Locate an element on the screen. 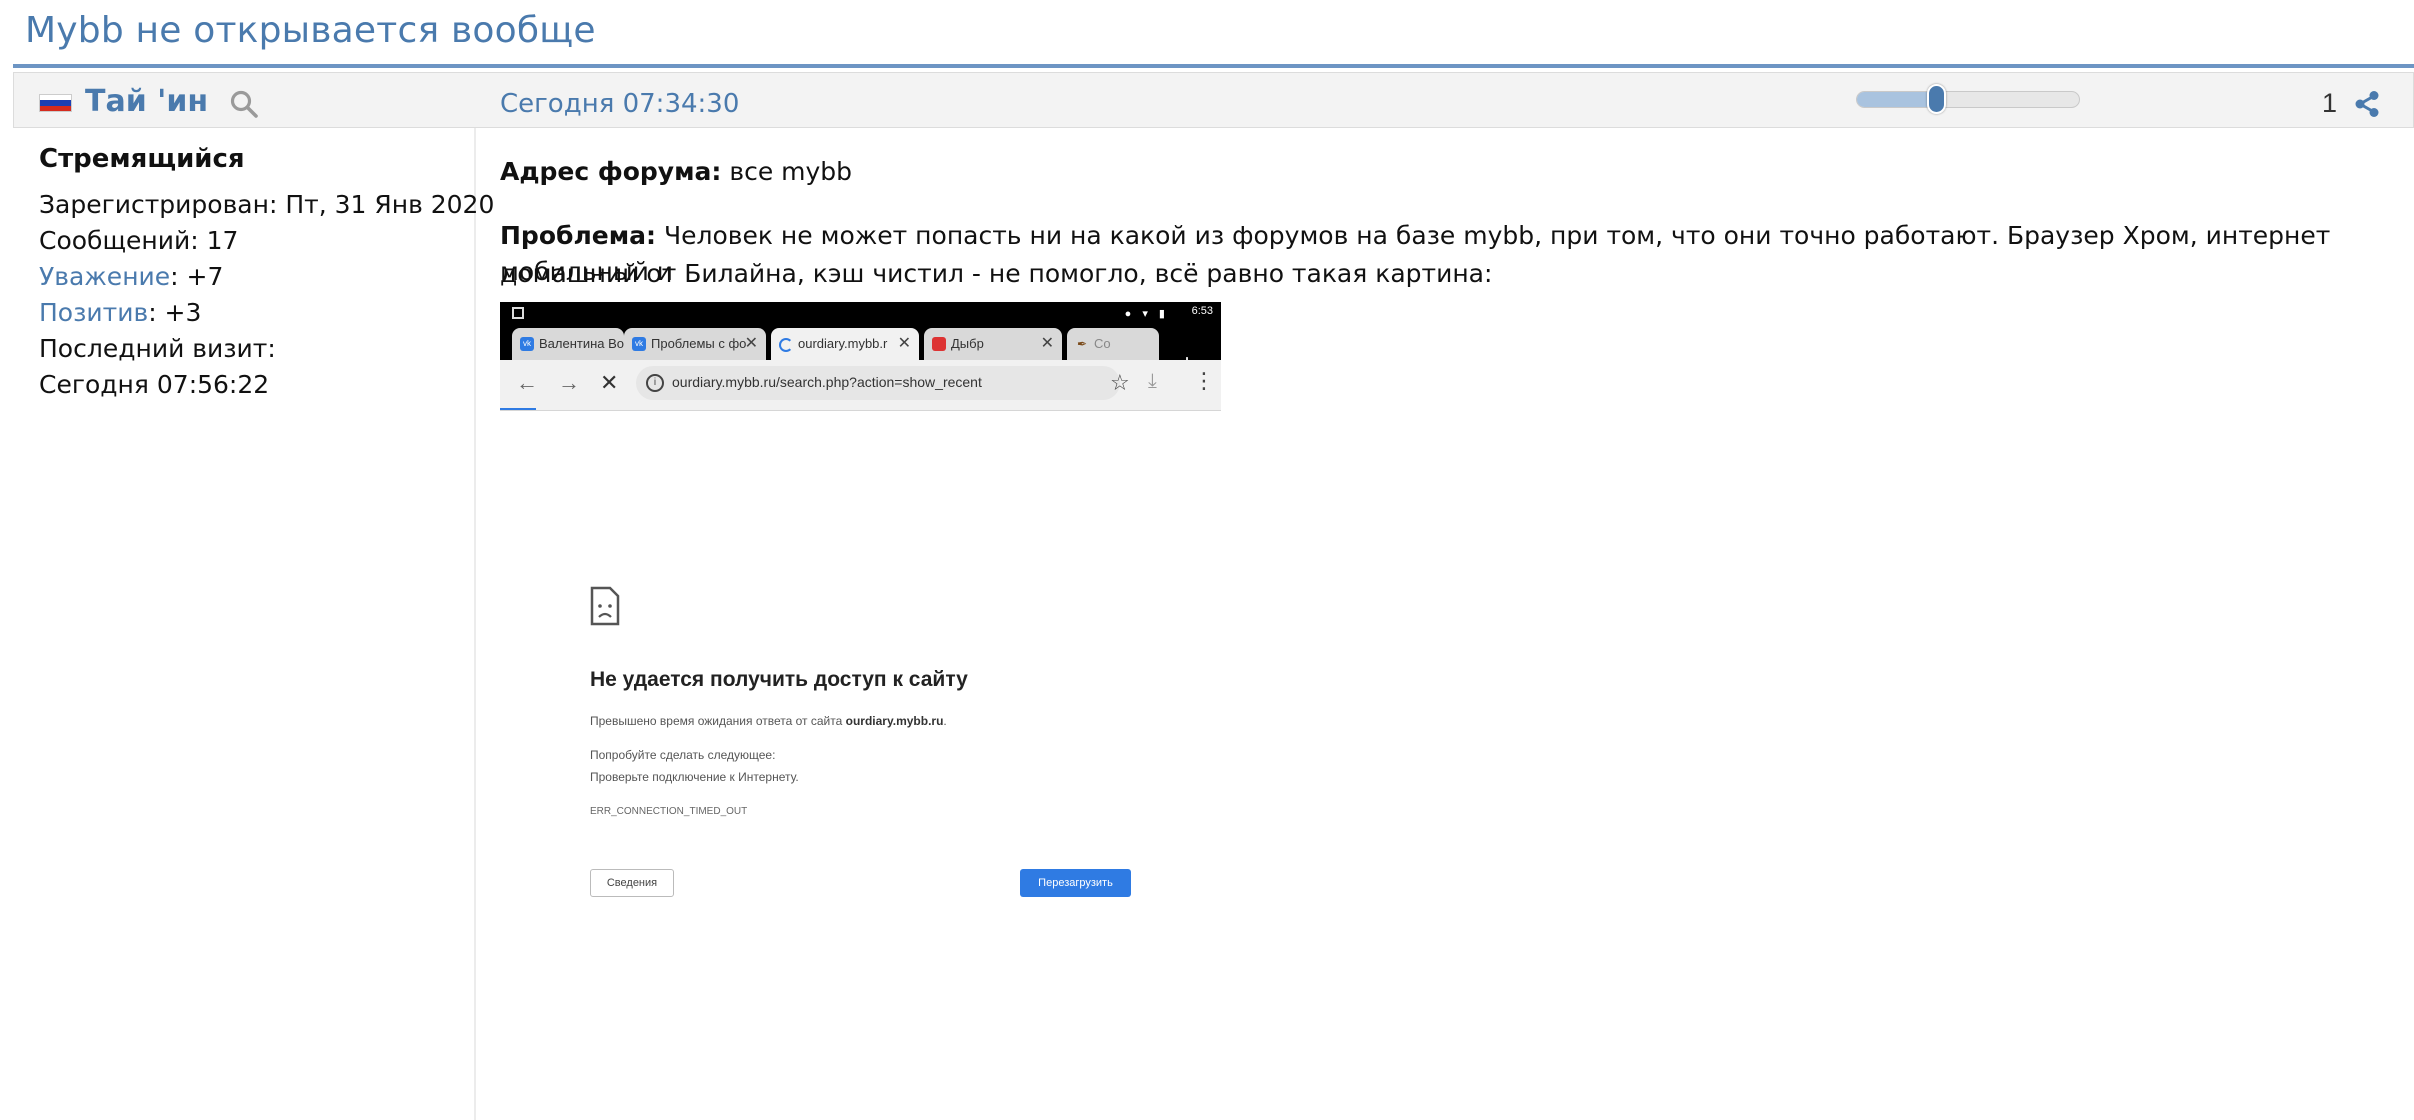  star-icon: ☆ is located at coordinates (1120, 383).